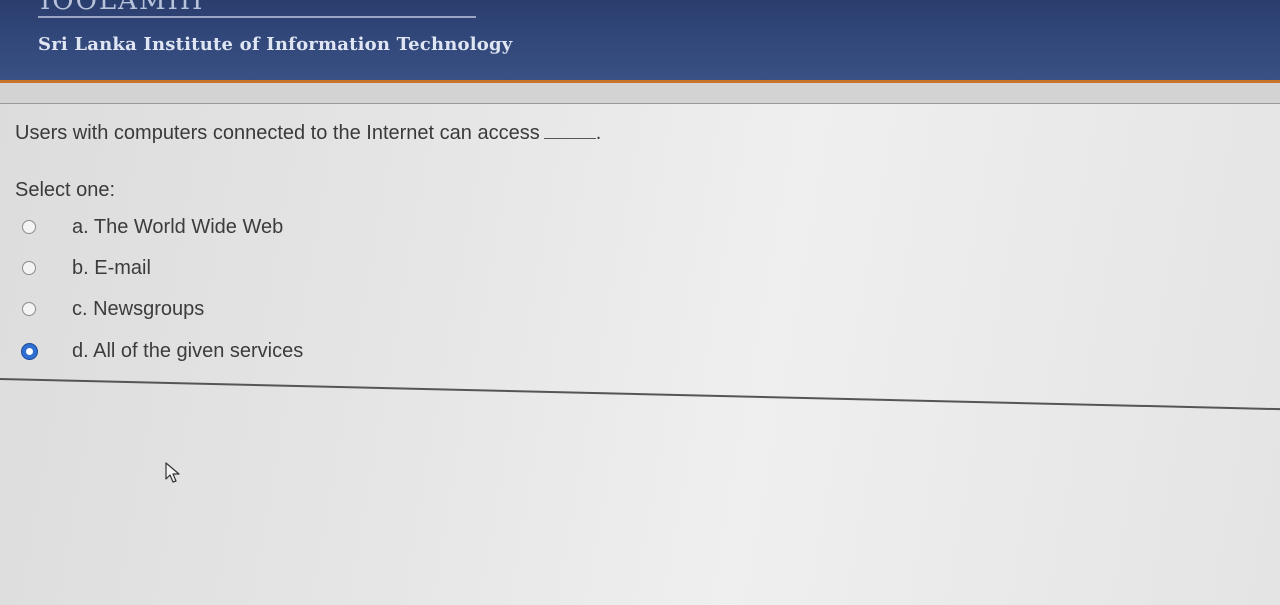 Image resolution: width=1280 pixels, height=605 pixels. I want to click on option-a: a. The World Wide Web, so click(152, 227).